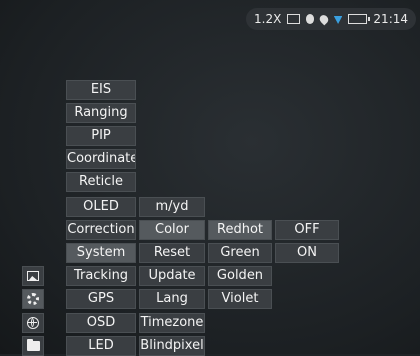 Image resolution: width=420 pixels, height=356 pixels. Describe the element at coordinates (101, 299) in the screenshot. I see `menu-item-gps: GPS` at that location.